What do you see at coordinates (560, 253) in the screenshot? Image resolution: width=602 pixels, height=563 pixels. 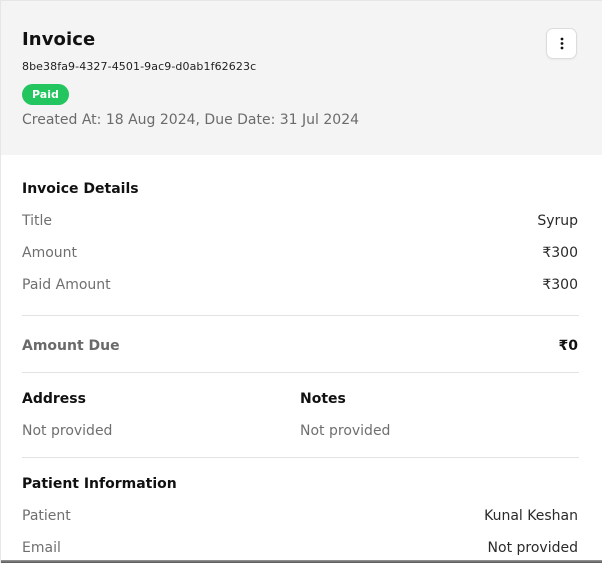 I see `detail-value-amount: ₹300` at bounding box center [560, 253].